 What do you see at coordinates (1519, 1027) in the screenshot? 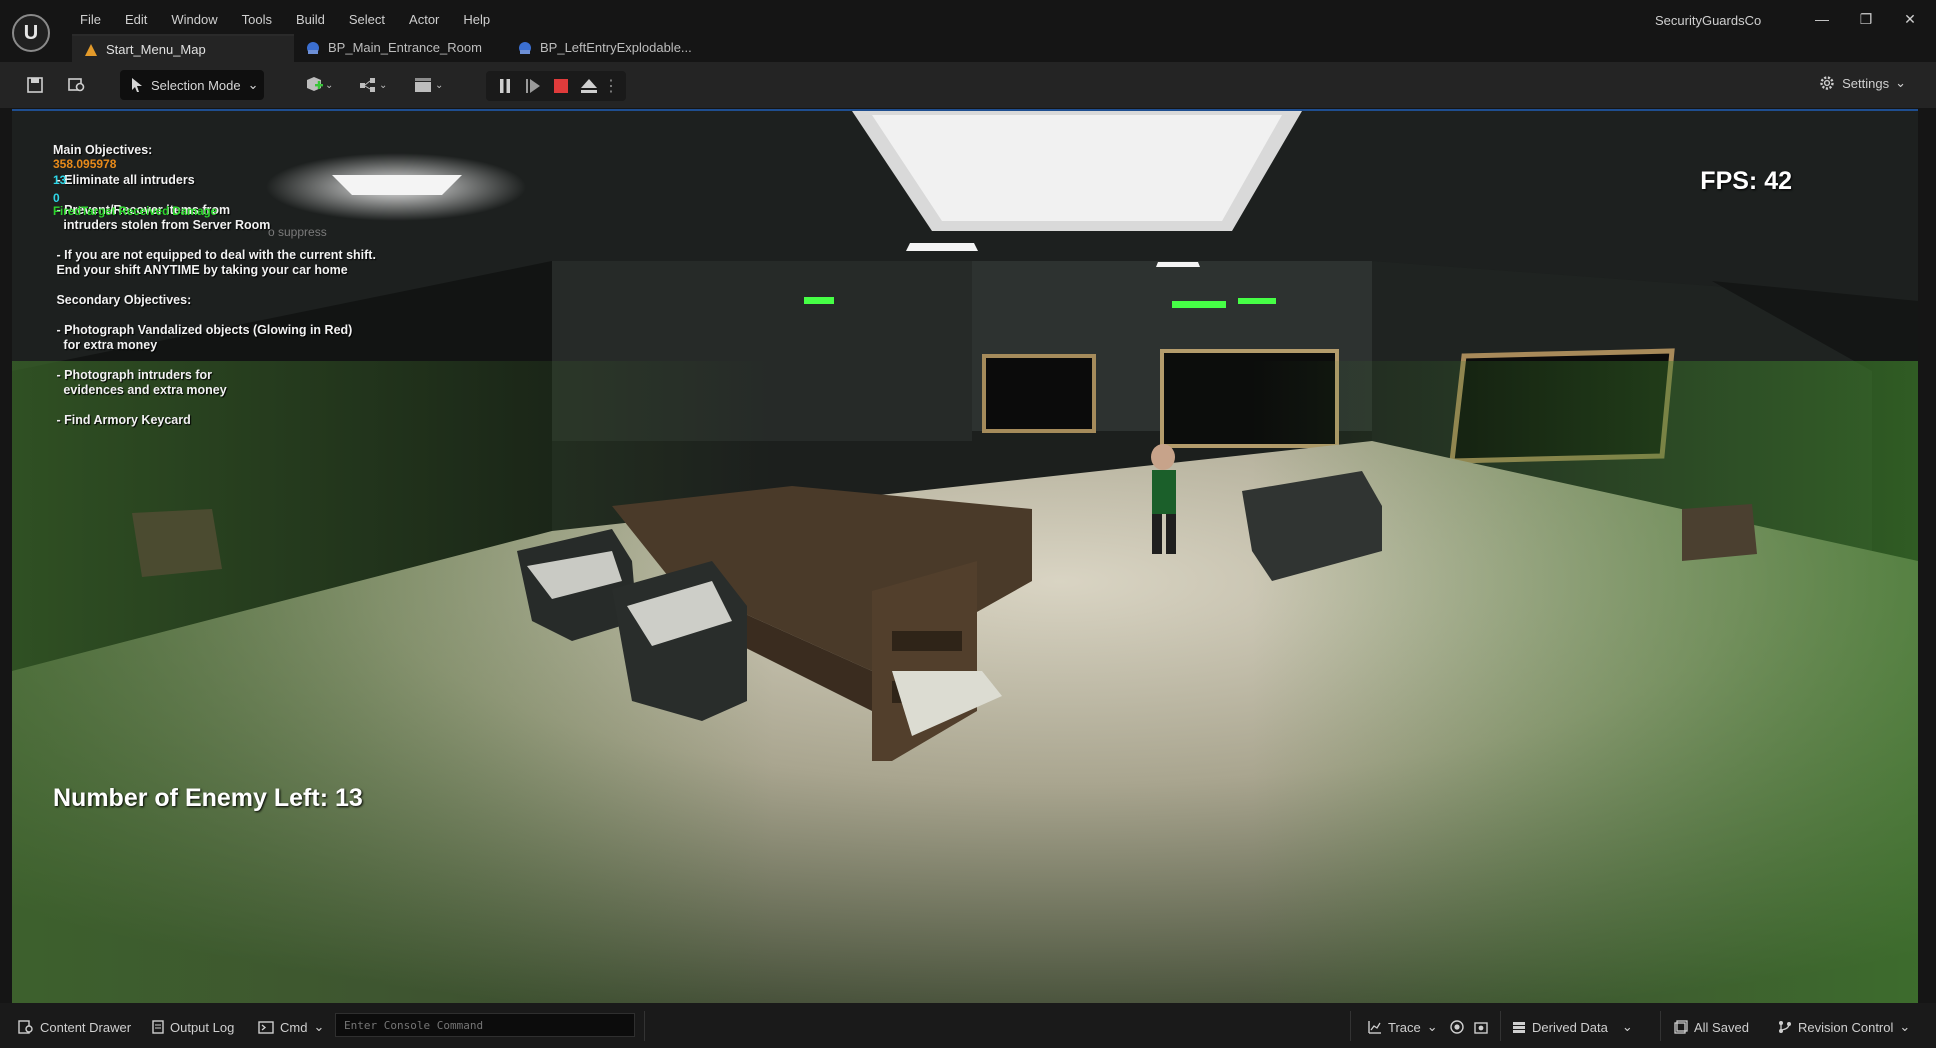
I see `derived-data-icon` at bounding box center [1519, 1027].